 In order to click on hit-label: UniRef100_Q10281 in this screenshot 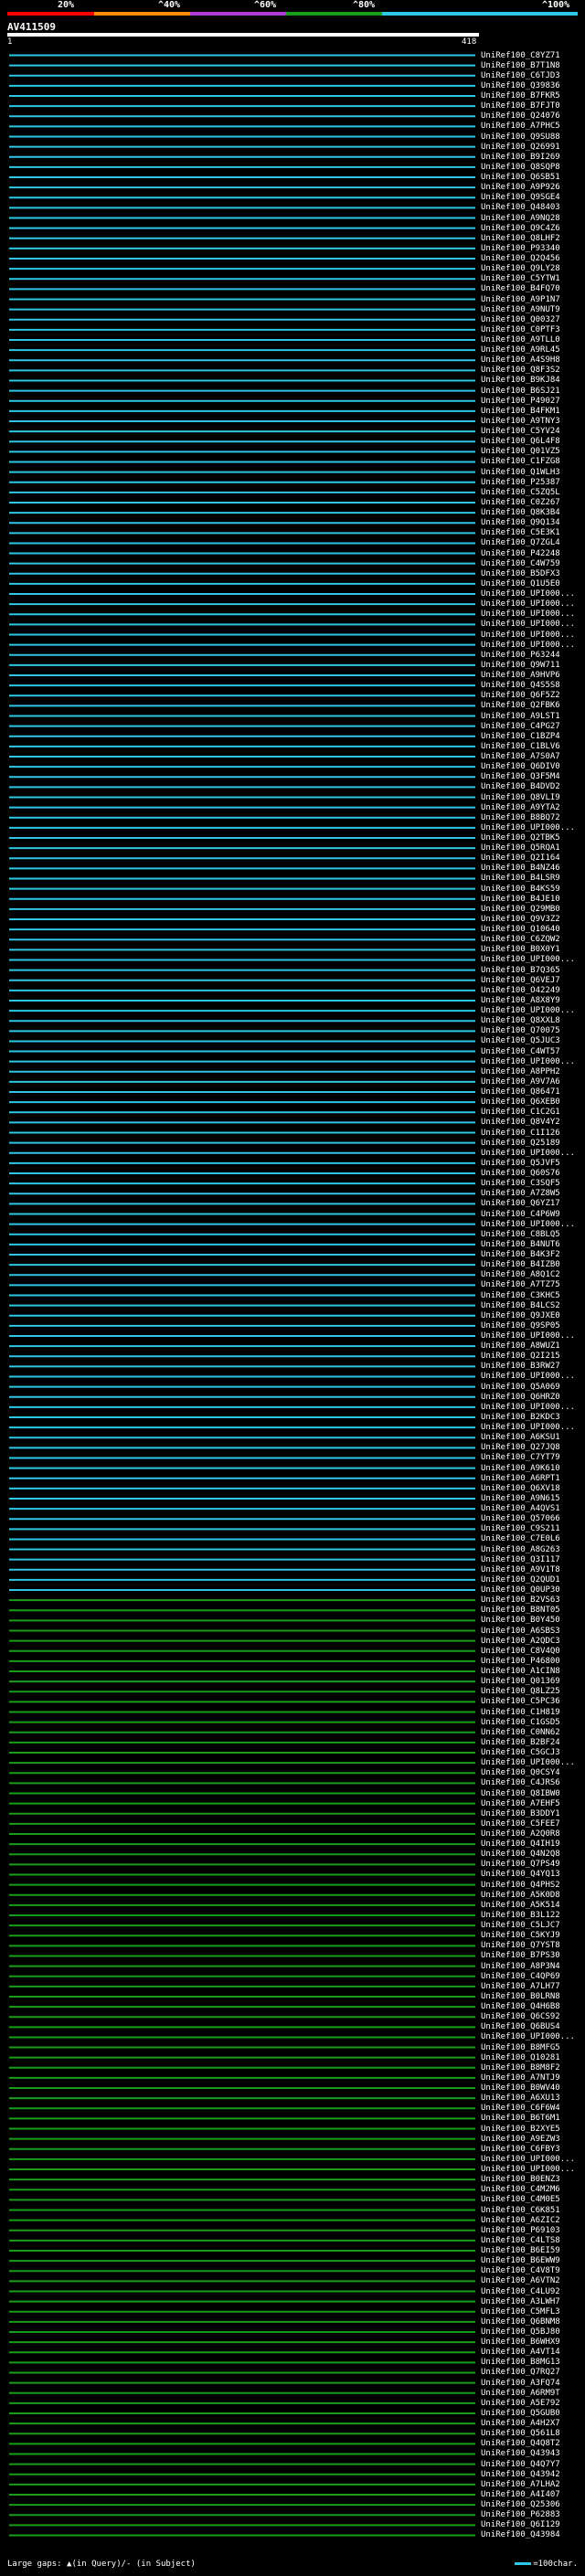, I will do `click(520, 2057)`.